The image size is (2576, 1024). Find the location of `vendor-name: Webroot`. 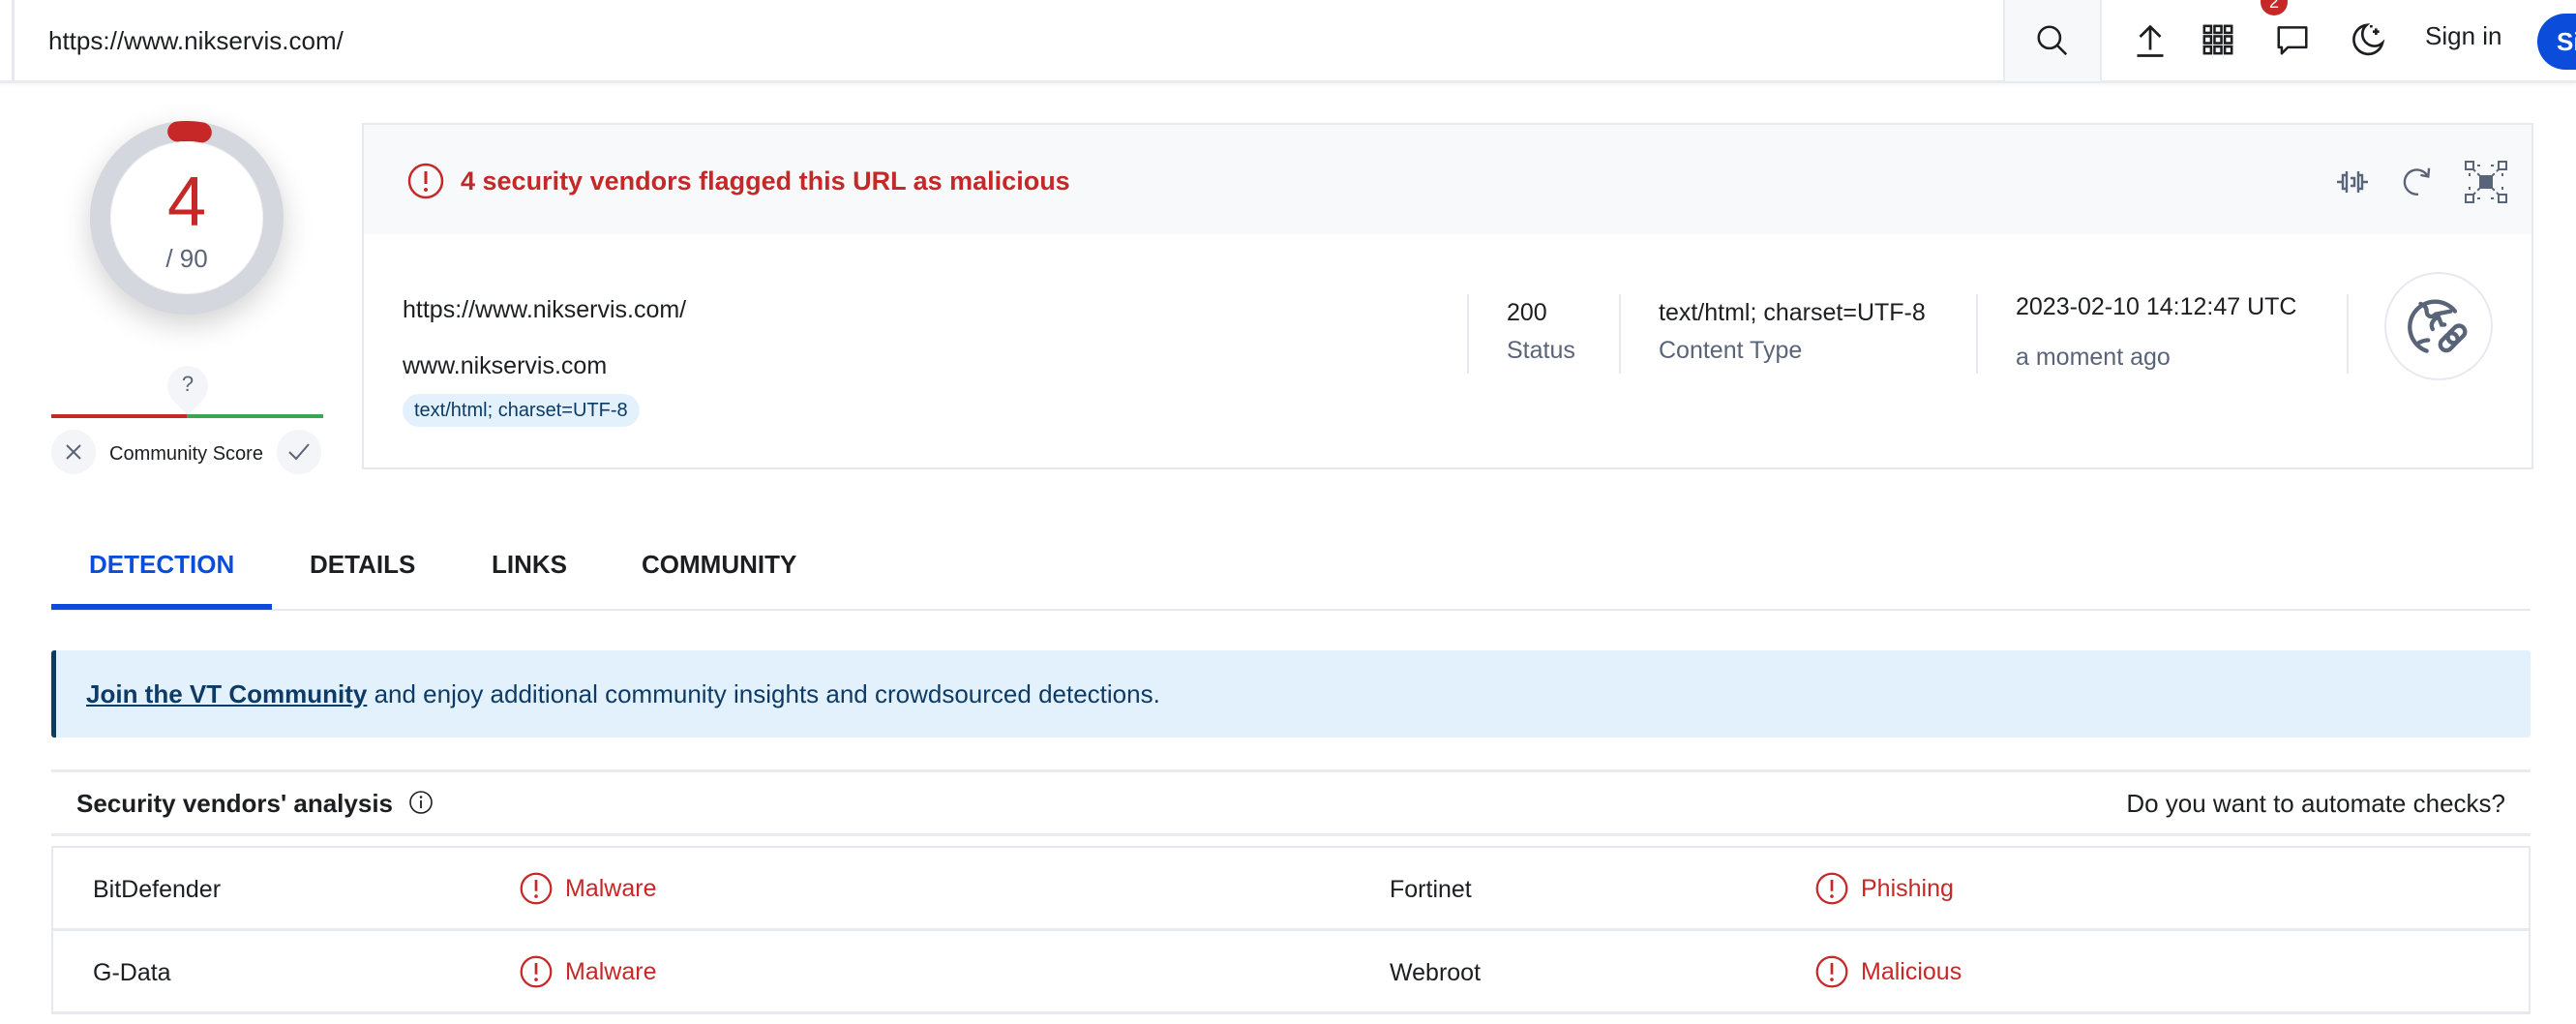

vendor-name: Webroot is located at coordinates (1436, 972).